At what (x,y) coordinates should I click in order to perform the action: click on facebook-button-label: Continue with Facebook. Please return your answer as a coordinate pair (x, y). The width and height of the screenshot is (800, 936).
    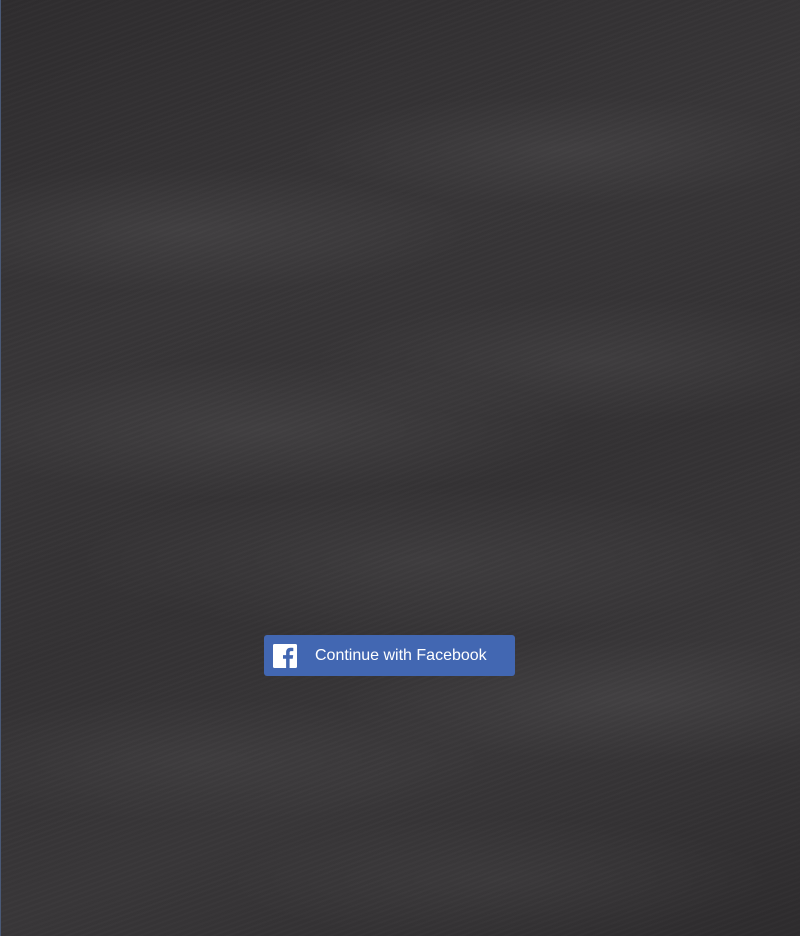
    Looking at the image, I should click on (401, 655).